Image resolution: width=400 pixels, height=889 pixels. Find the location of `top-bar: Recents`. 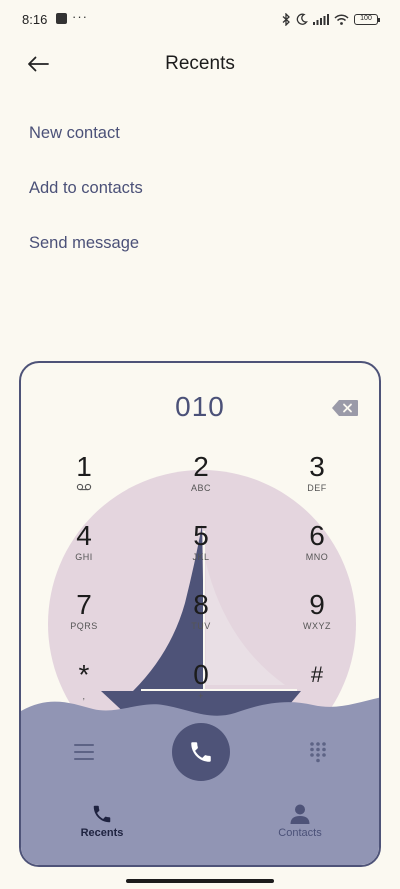

top-bar: Recents is located at coordinates (200, 64).